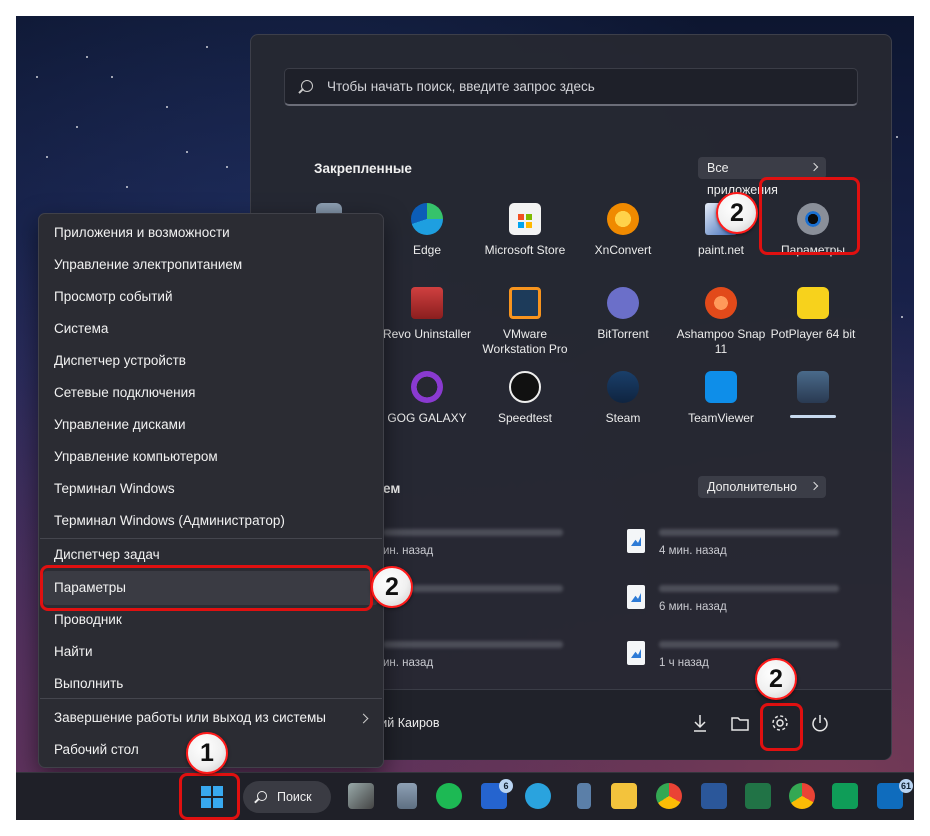 The width and height of the screenshot is (930, 836). What do you see at coordinates (669, 796) in the screenshot?
I see `chrome-icon` at bounding box center [669, 796].